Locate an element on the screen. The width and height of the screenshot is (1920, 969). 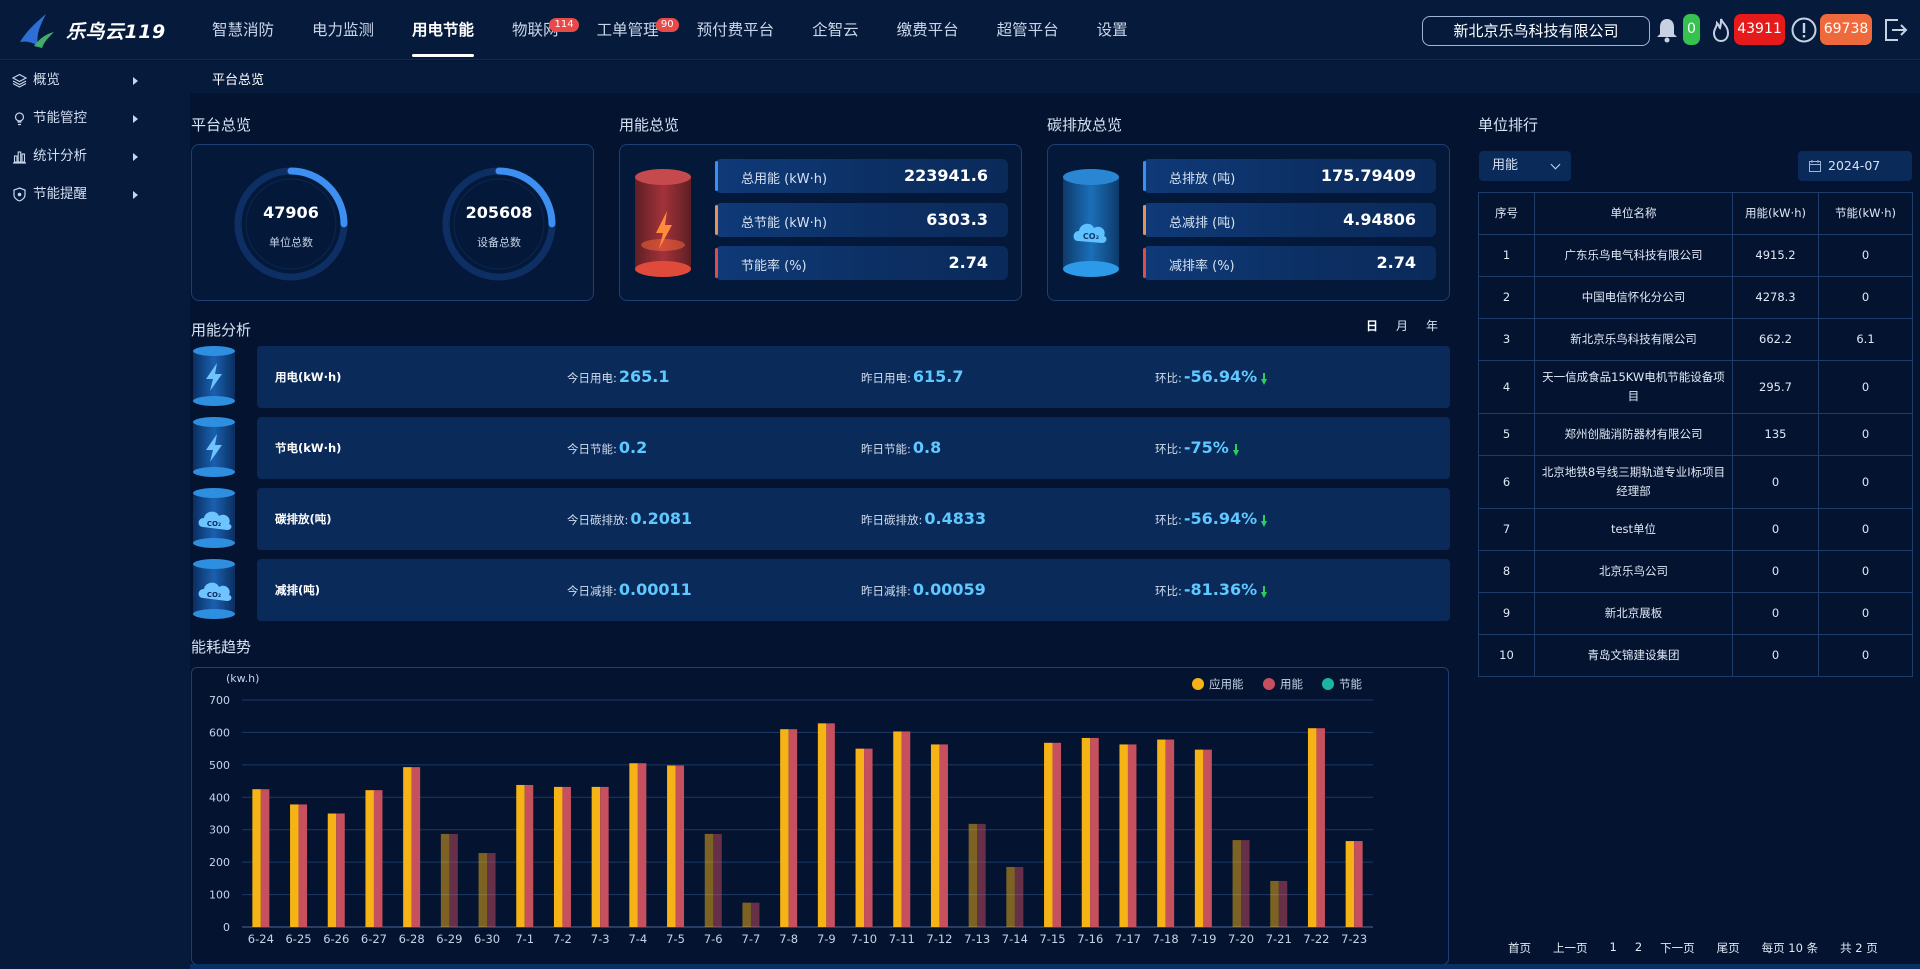
toggle-month: 月 is located at coordinates (1402, 325).